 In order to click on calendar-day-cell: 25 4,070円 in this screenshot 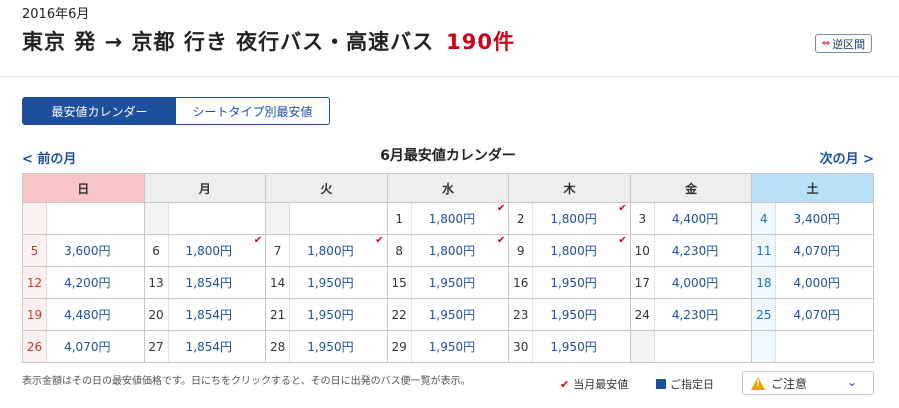, I will do `click(812, 314)`.